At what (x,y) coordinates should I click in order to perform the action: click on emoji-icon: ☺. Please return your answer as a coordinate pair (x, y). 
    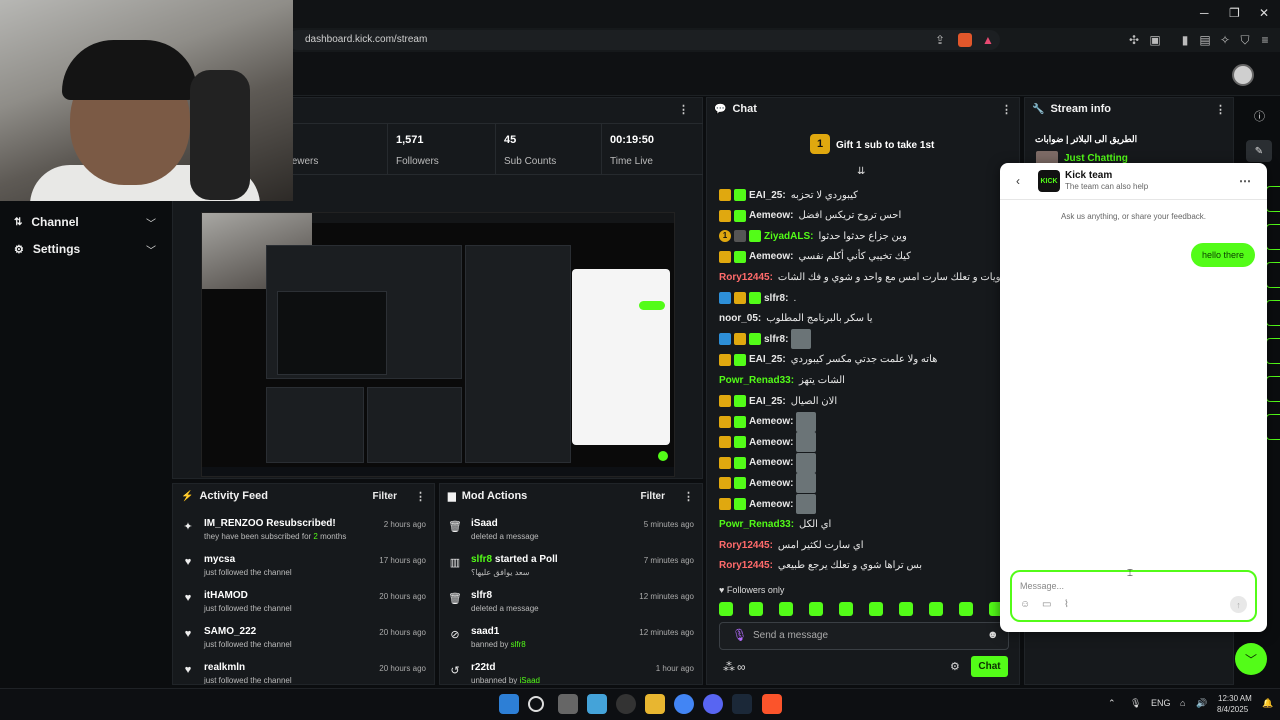
    Looking at the image, I should click on (1025, 604).